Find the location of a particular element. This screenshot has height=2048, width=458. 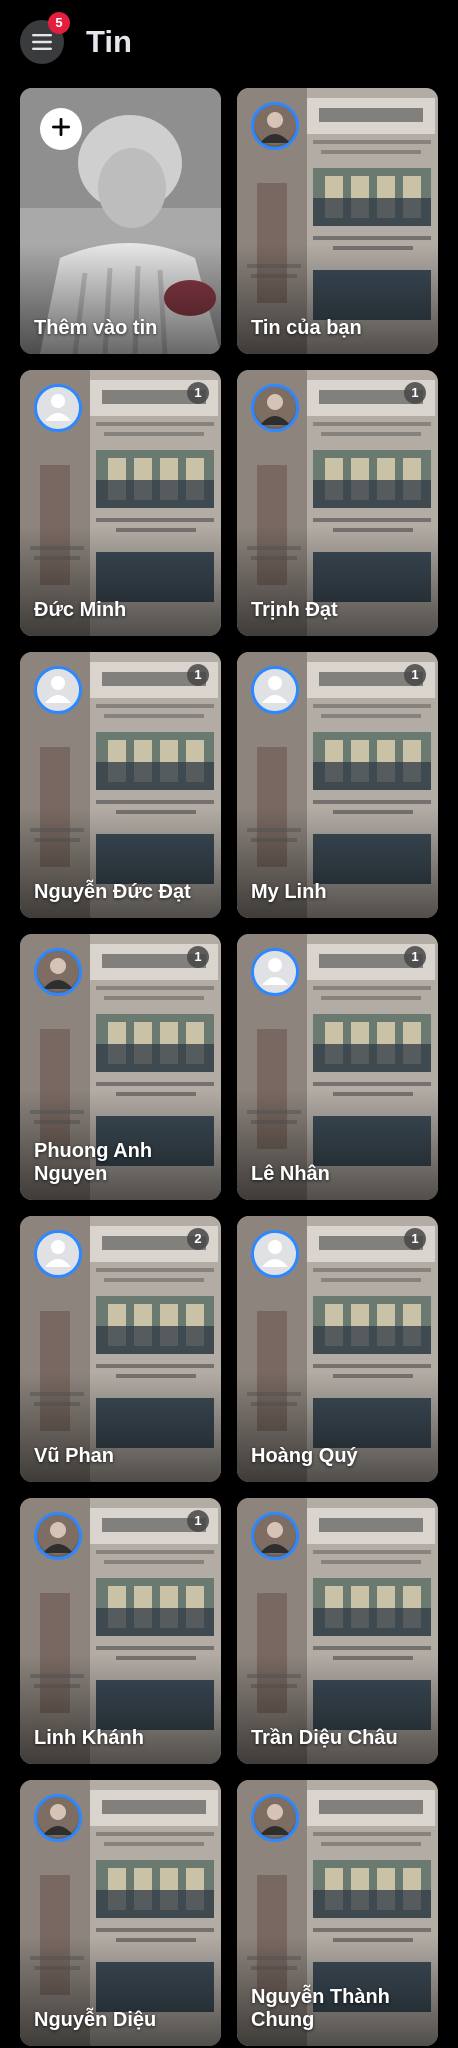

story-owner-name: Hoàng Quý is located at coordinates (304, 1456).